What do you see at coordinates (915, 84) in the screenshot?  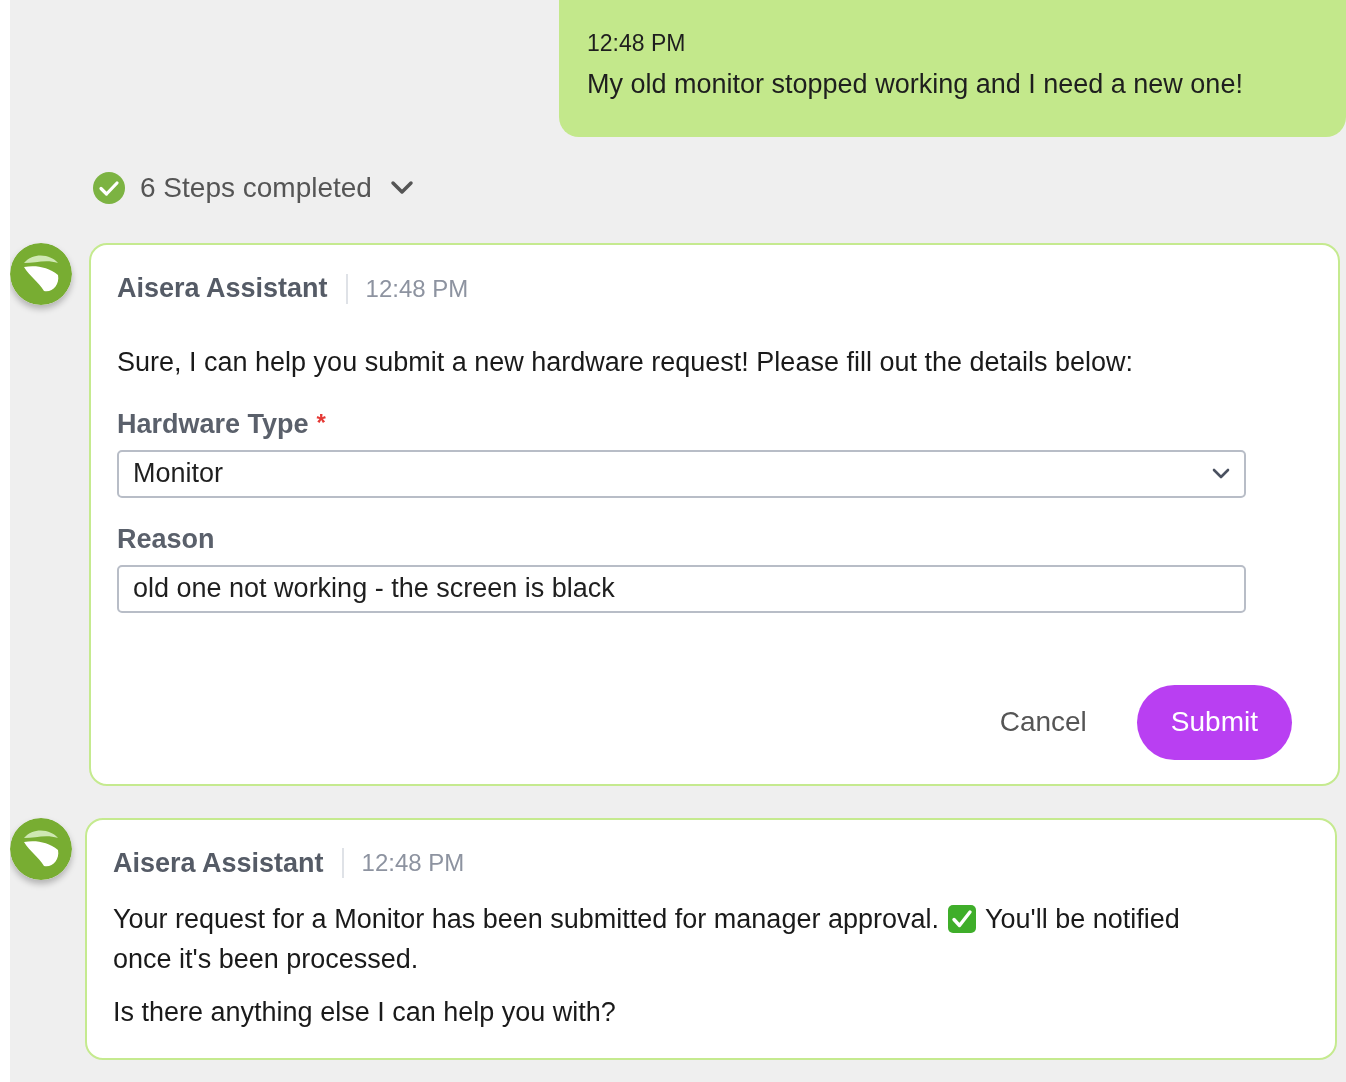 I see `message-text: My old monitor stopped working and I need a new one!` at bounding box center [915, 84].